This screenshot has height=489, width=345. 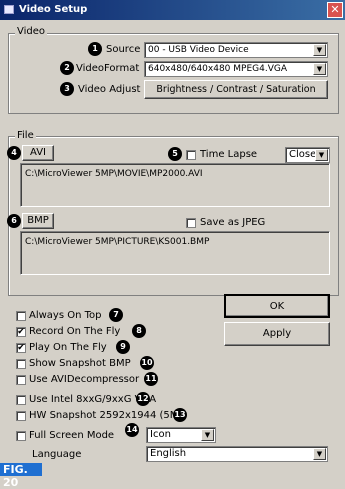 I want to click on video-format-select: 640x480/640x480 MPEG4.VGA ▼, so click(x=236, y=69).